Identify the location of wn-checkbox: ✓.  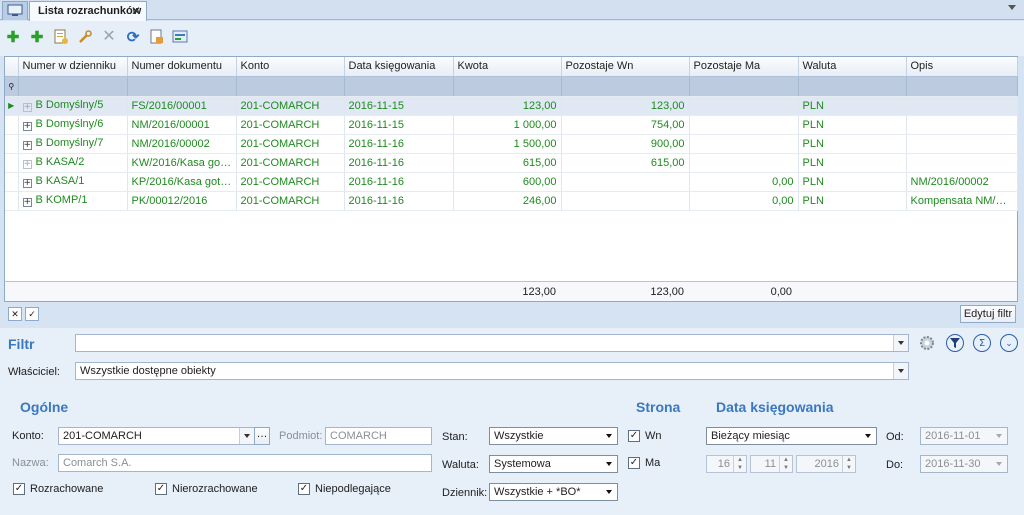
(634, 436).